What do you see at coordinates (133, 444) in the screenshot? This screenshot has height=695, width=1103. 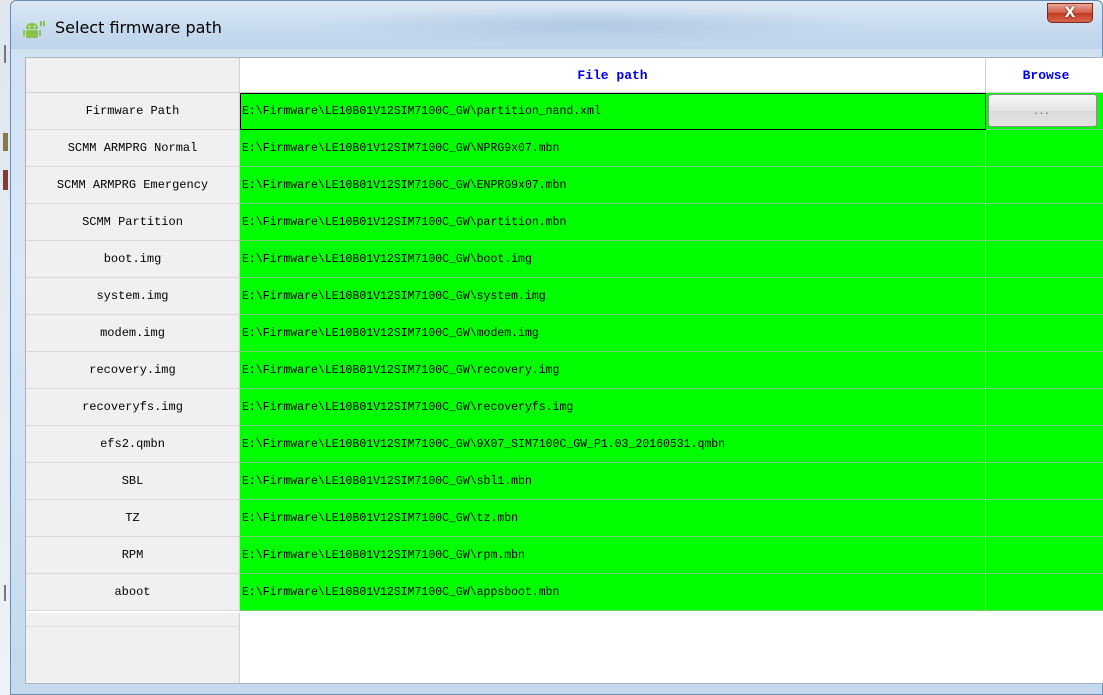 I see `row-header-label: efs2.qmbn` at bounding box center [133, 444].